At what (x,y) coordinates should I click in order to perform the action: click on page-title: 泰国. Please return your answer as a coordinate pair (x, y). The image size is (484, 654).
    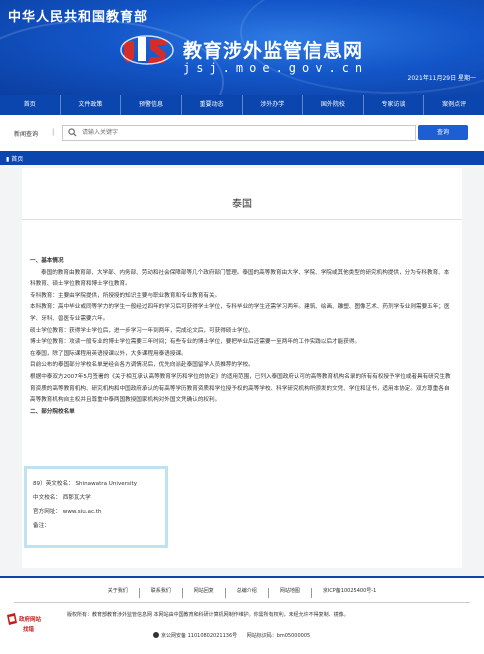
    Looking at the image, I should click on (242, 204).